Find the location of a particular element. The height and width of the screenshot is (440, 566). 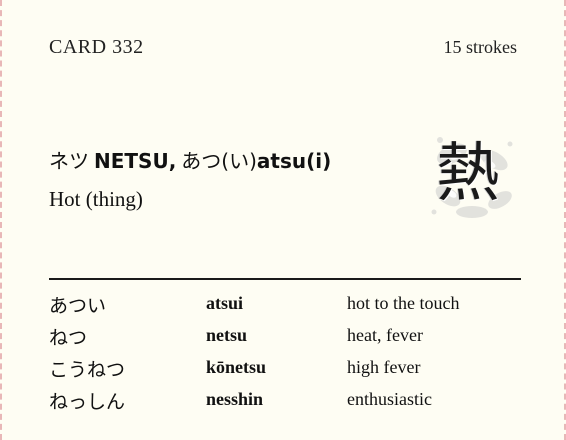

vocab-kana: こうねつ is located at coordinates (87, 370).